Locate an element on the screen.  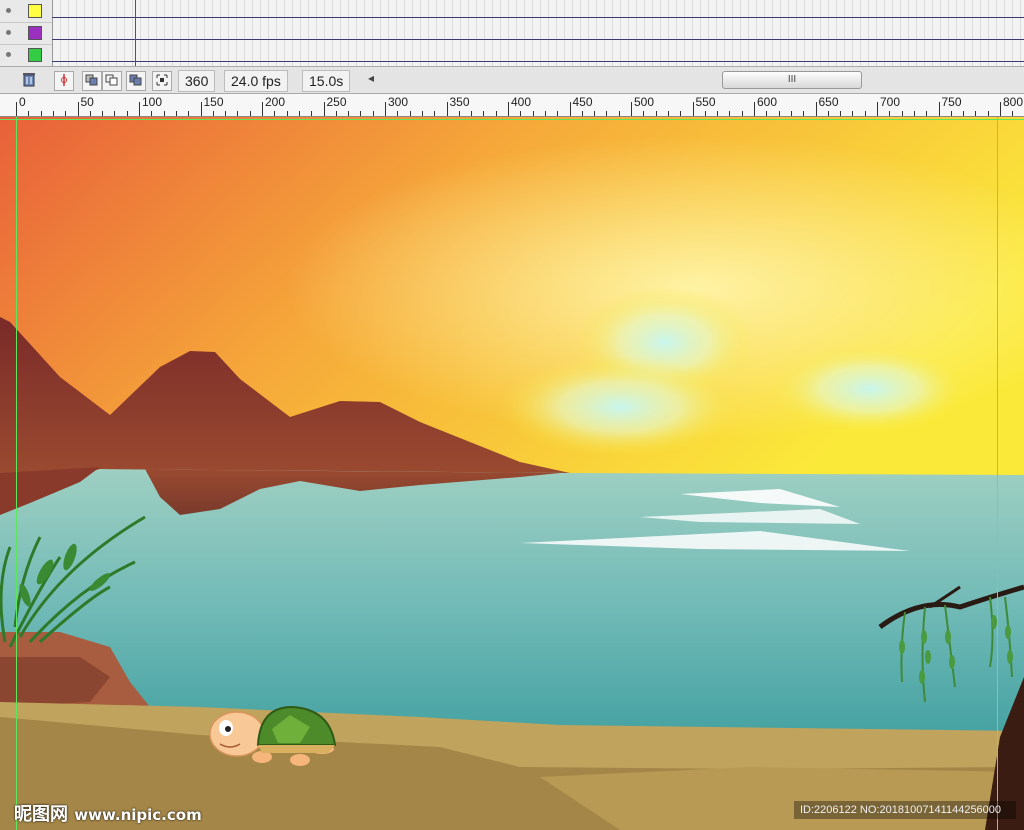
ruler-label: 150 is located at coordinates (213, 102).